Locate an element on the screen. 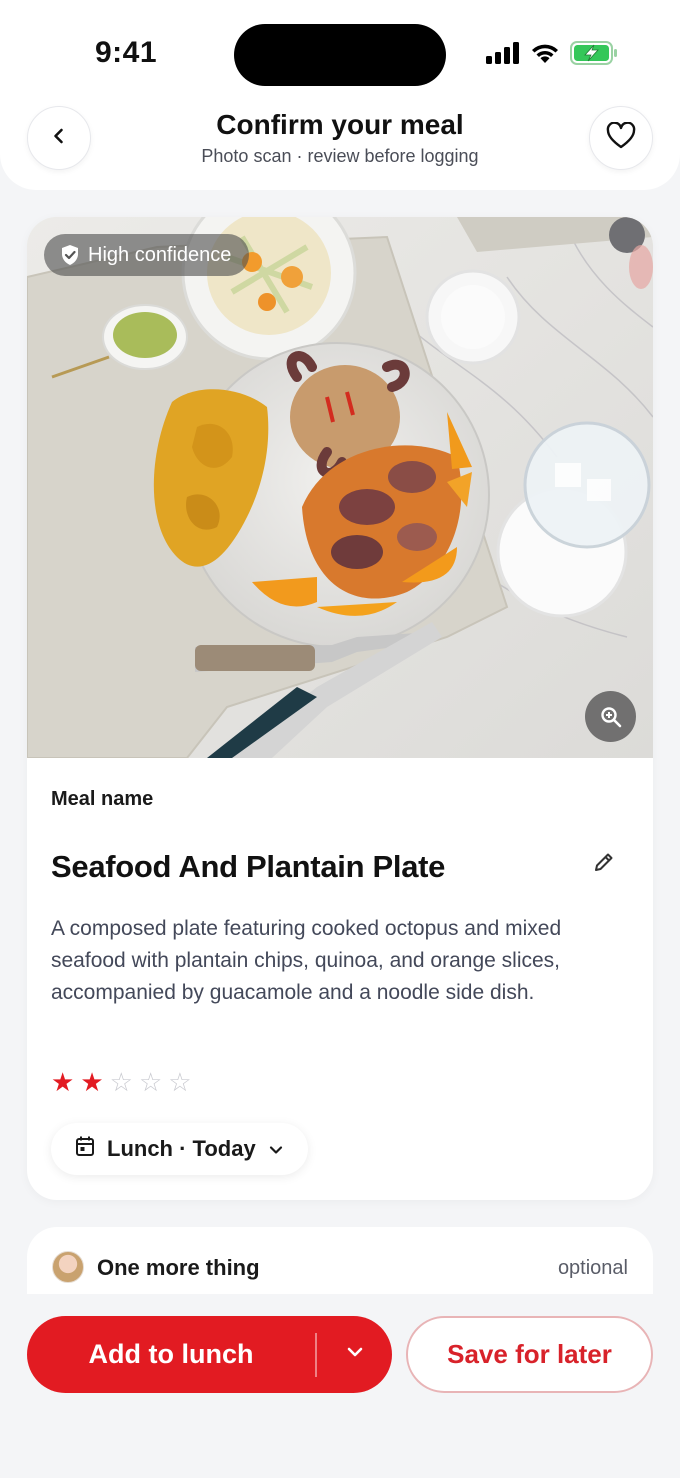 The image size is (680, 1478). shield-check-icon is located at coordinates (70, 255).